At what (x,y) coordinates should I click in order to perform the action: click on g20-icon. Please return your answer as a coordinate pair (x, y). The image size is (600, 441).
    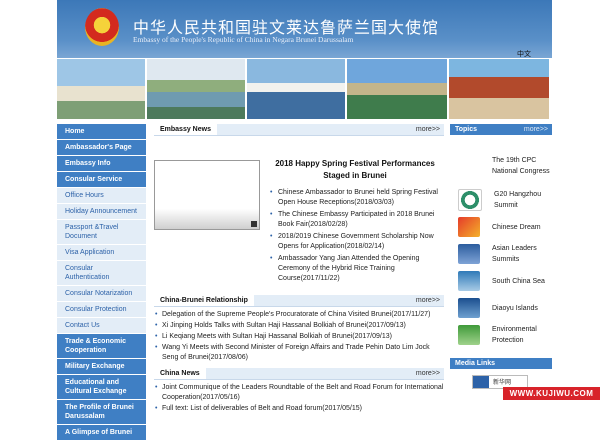
    Looking at the image, I should click on (470, 200).